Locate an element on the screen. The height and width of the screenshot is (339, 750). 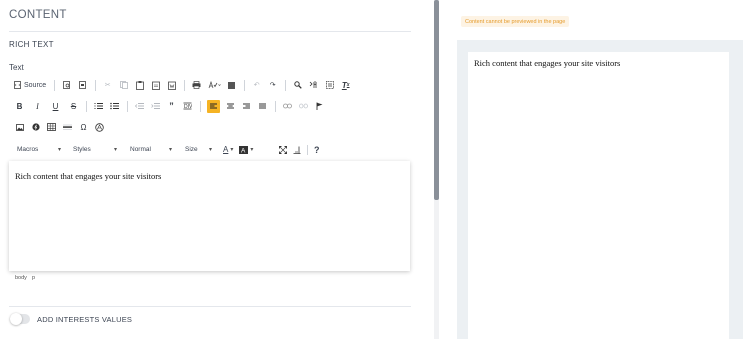
rich-text-heading: RICH TEXT is located at coordinates (31, 44).